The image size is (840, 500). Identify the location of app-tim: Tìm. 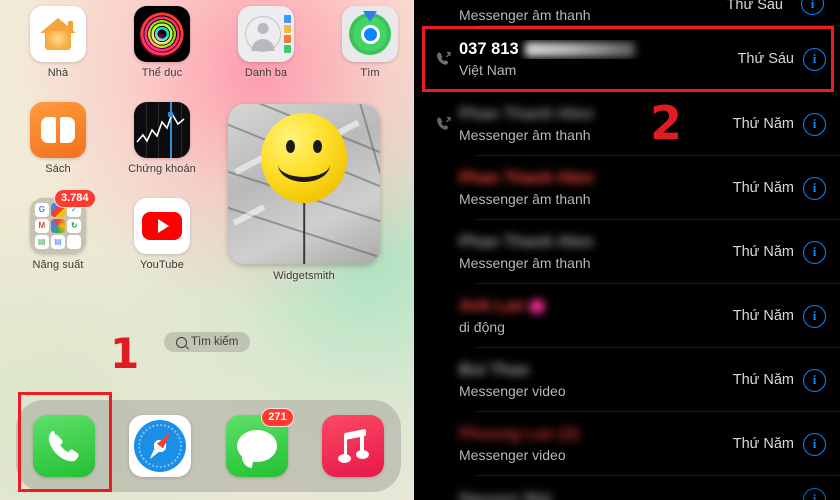
(367, 42).